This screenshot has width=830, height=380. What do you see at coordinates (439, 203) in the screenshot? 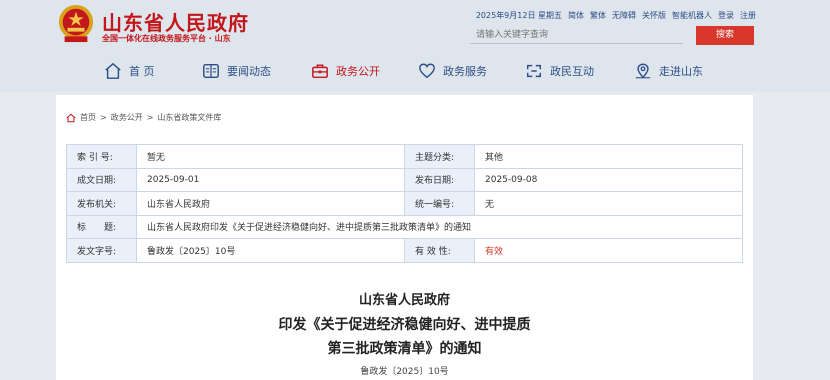
I see `unified-number-label: 统一编号:` at bounding box center [439, 203].